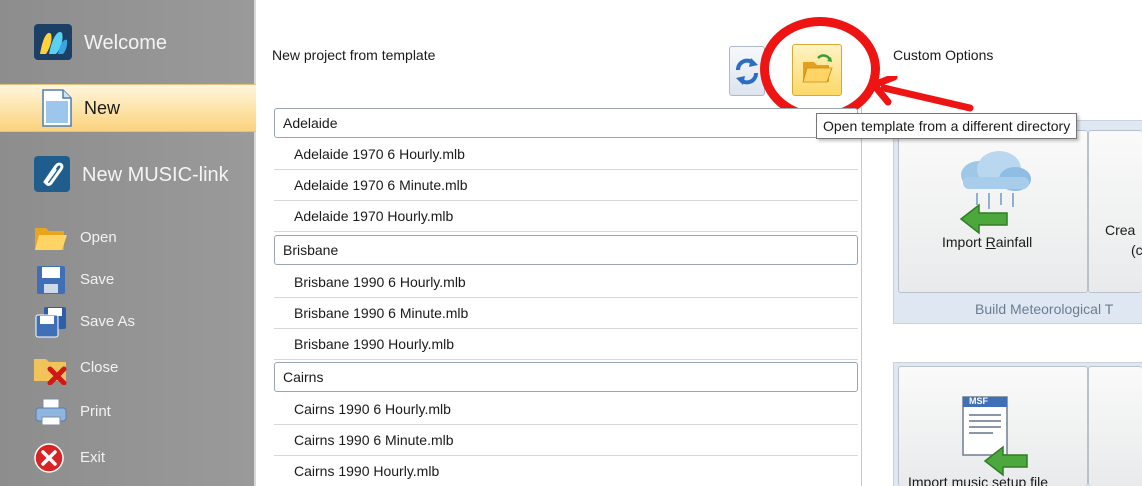 This screenshot has width=1142, height=486. I want to click on sidebar-item-print: Print, so click(128, 412).